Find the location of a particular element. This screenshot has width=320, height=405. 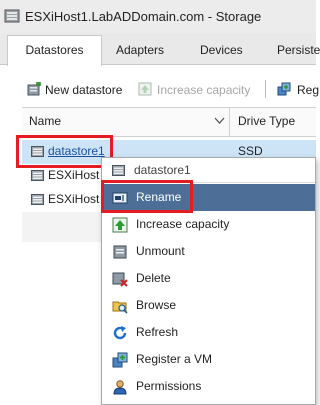

column-header-drive-type: Drive Type is located at coordinates (266, 121).